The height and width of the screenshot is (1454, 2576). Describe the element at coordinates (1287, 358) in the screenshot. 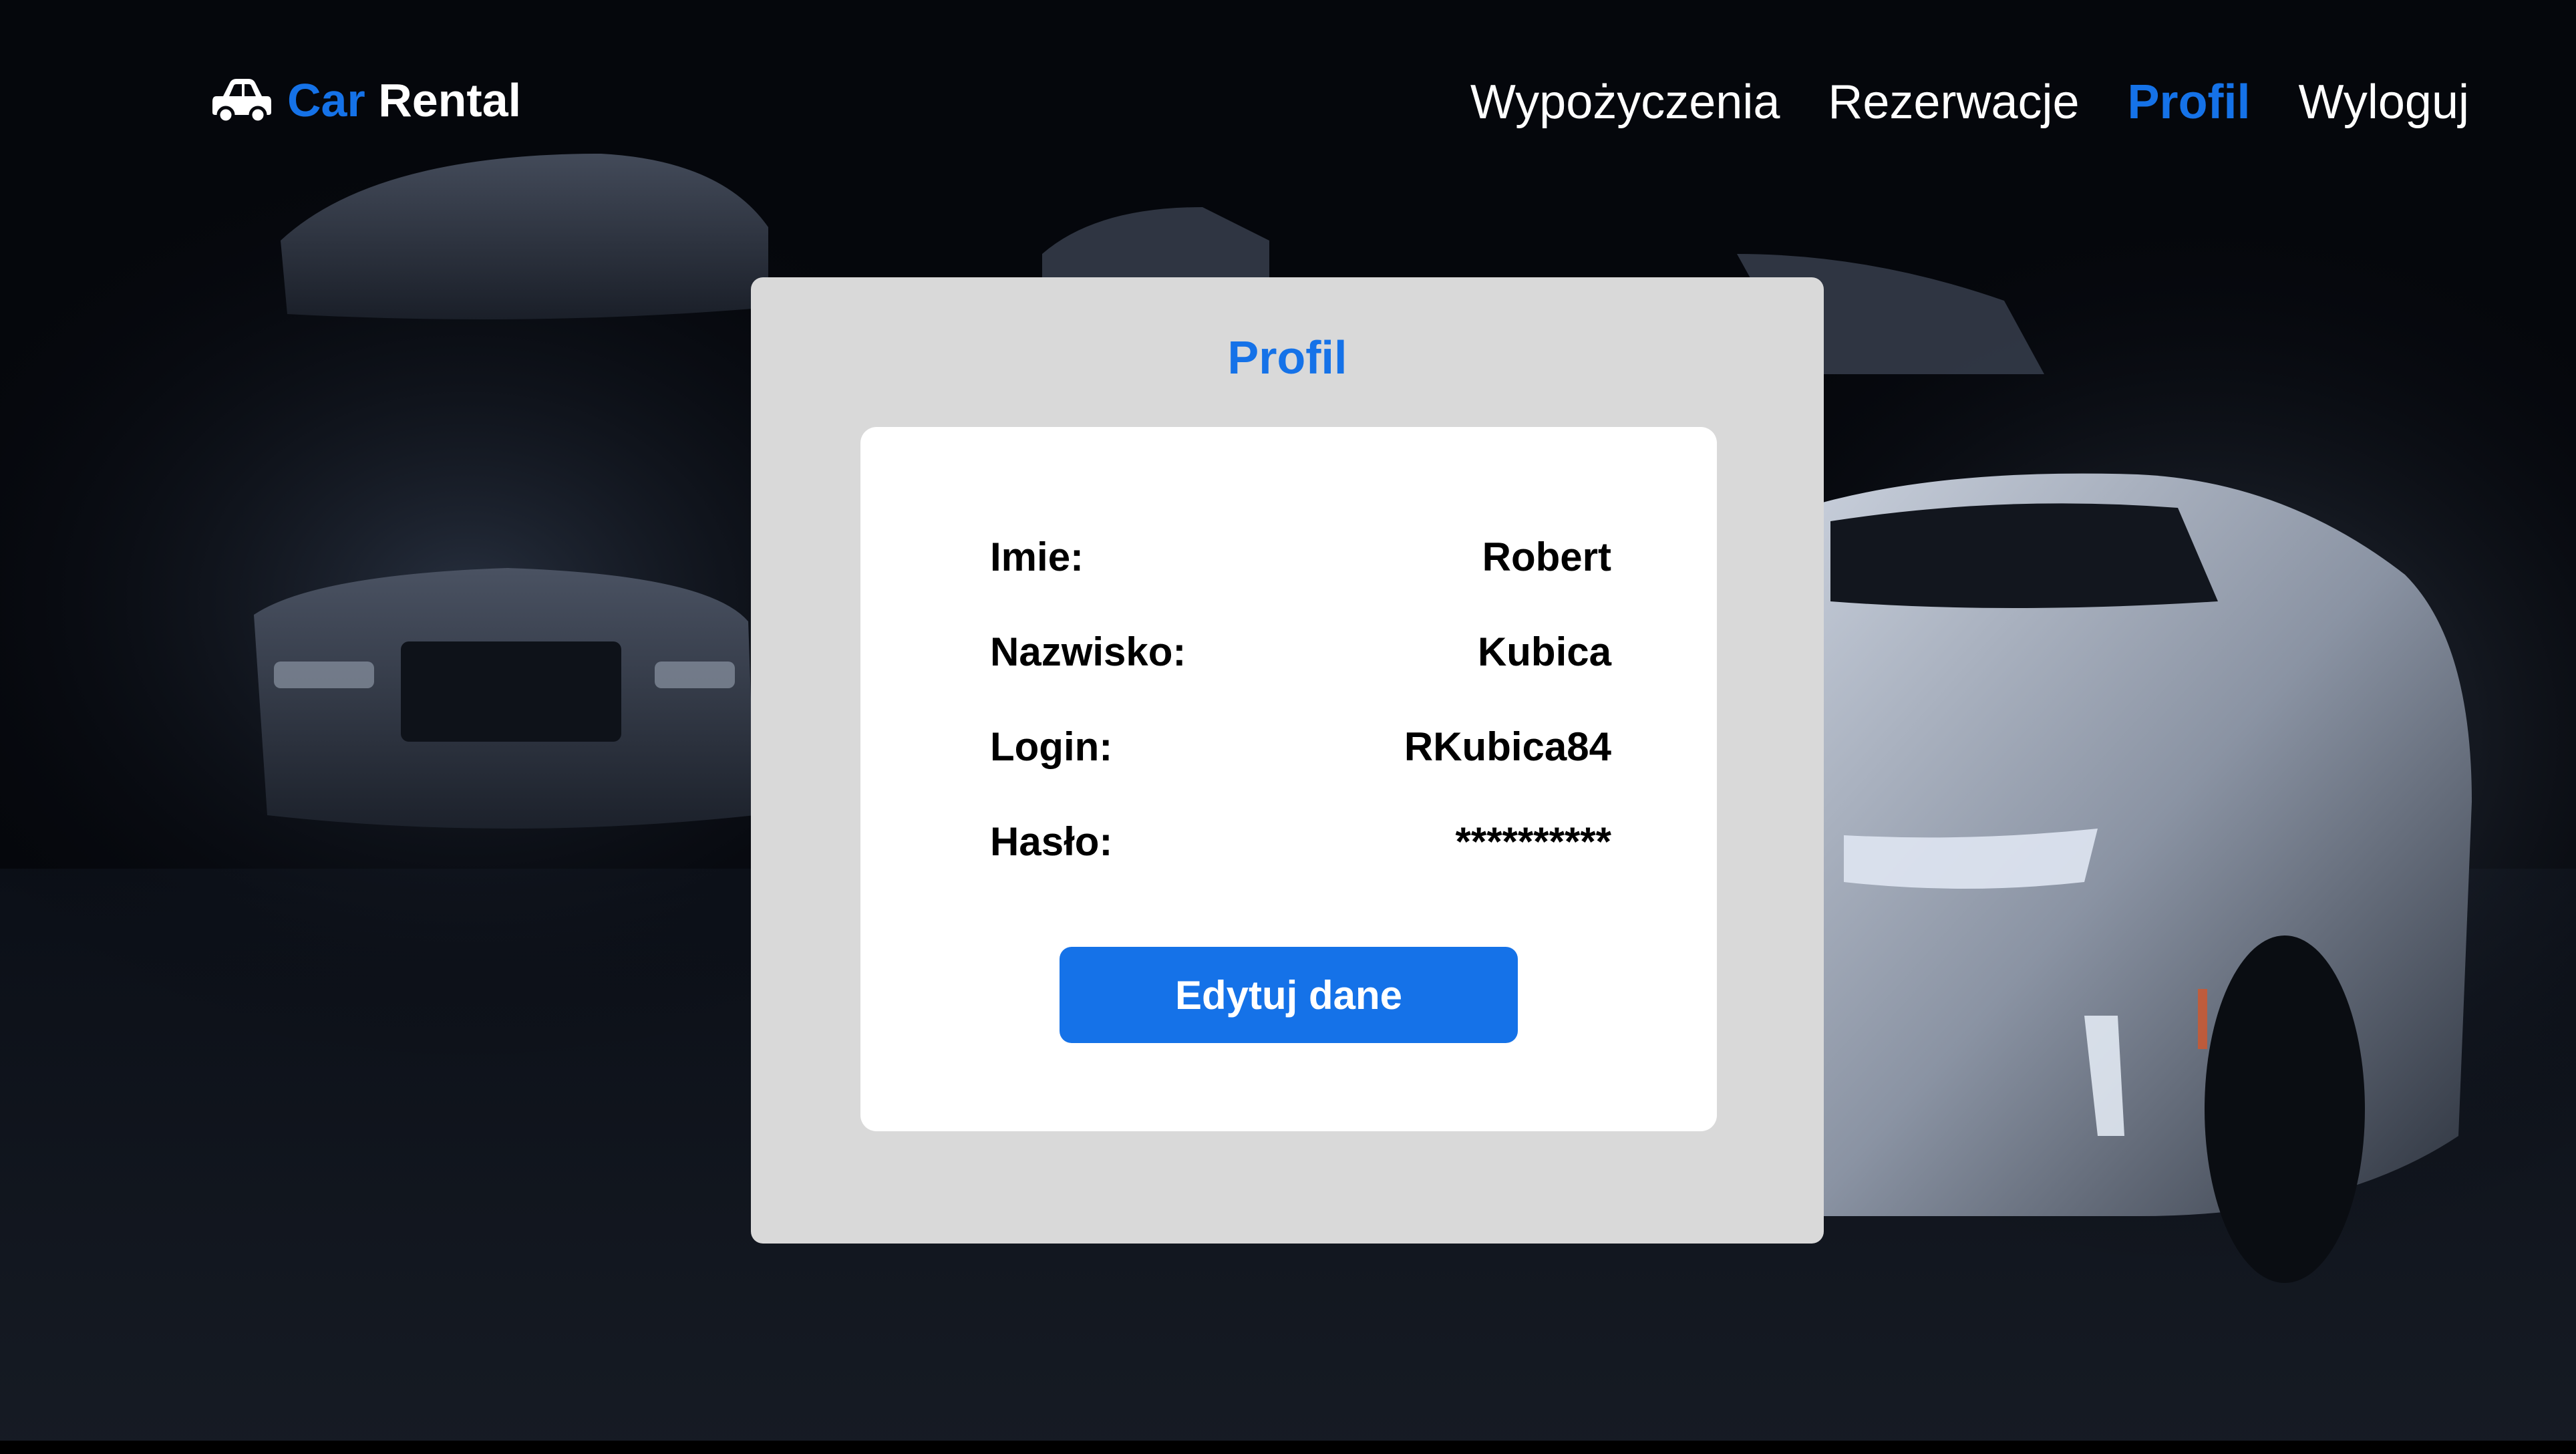

I see `profile-title: Profil` at that location.